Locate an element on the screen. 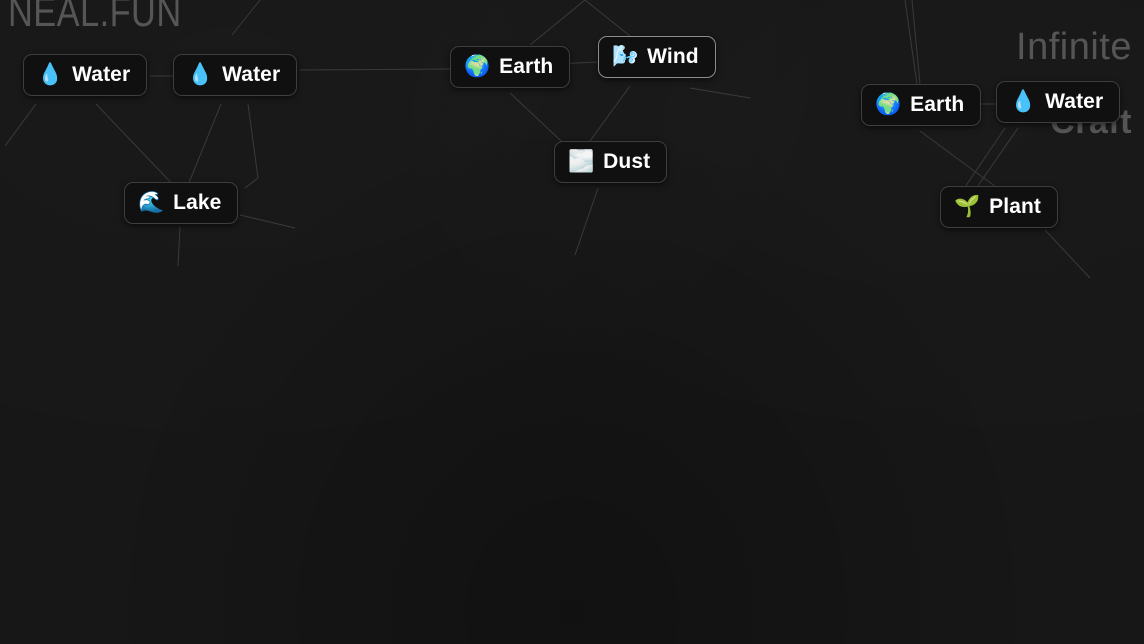 This screenshot has height=644, width=1144. element-node-water-2: 💧 Water is located at coordinates (235, 75).